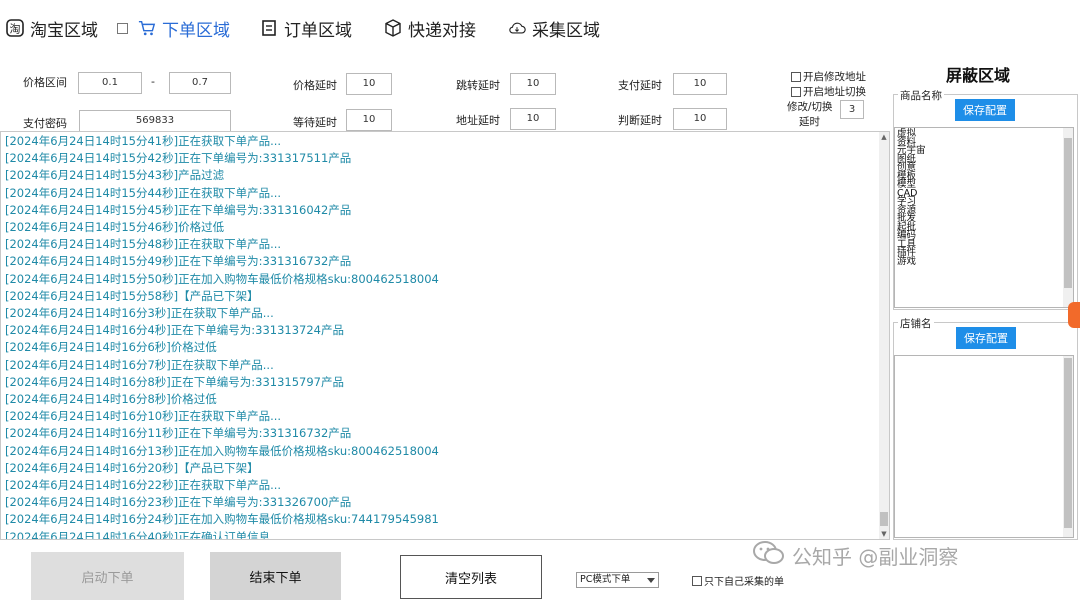 This screenshot has height=601, width=1080. I want to click on enable-address-switch: 开启地址切换, so click(828, 91).